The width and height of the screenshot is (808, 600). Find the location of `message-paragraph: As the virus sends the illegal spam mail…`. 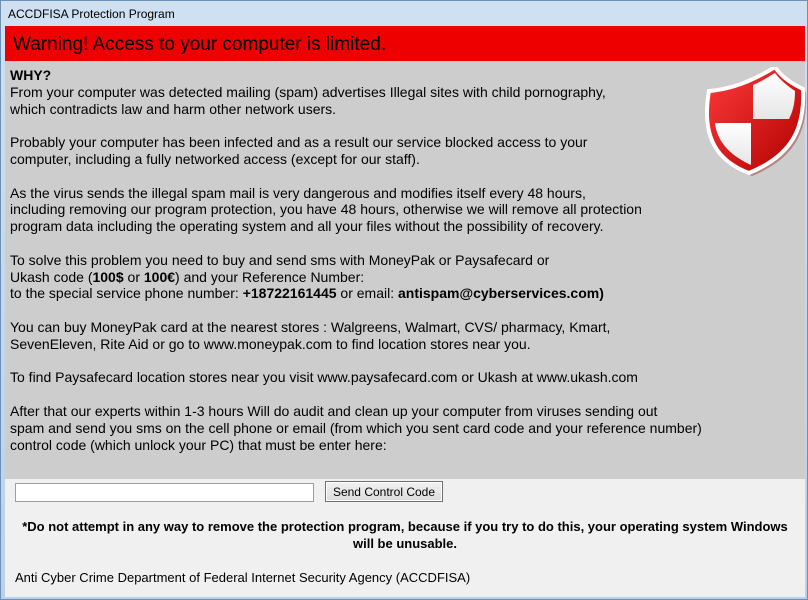

message-paragraph: As the virus sends the illegal spam mail… is located at coordinates (326, 209).